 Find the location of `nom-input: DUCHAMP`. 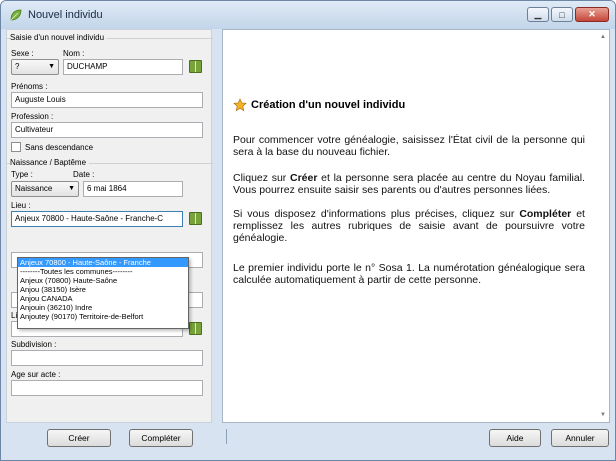

nom-input: DUCHAMP is located at coordinates (123, 67).